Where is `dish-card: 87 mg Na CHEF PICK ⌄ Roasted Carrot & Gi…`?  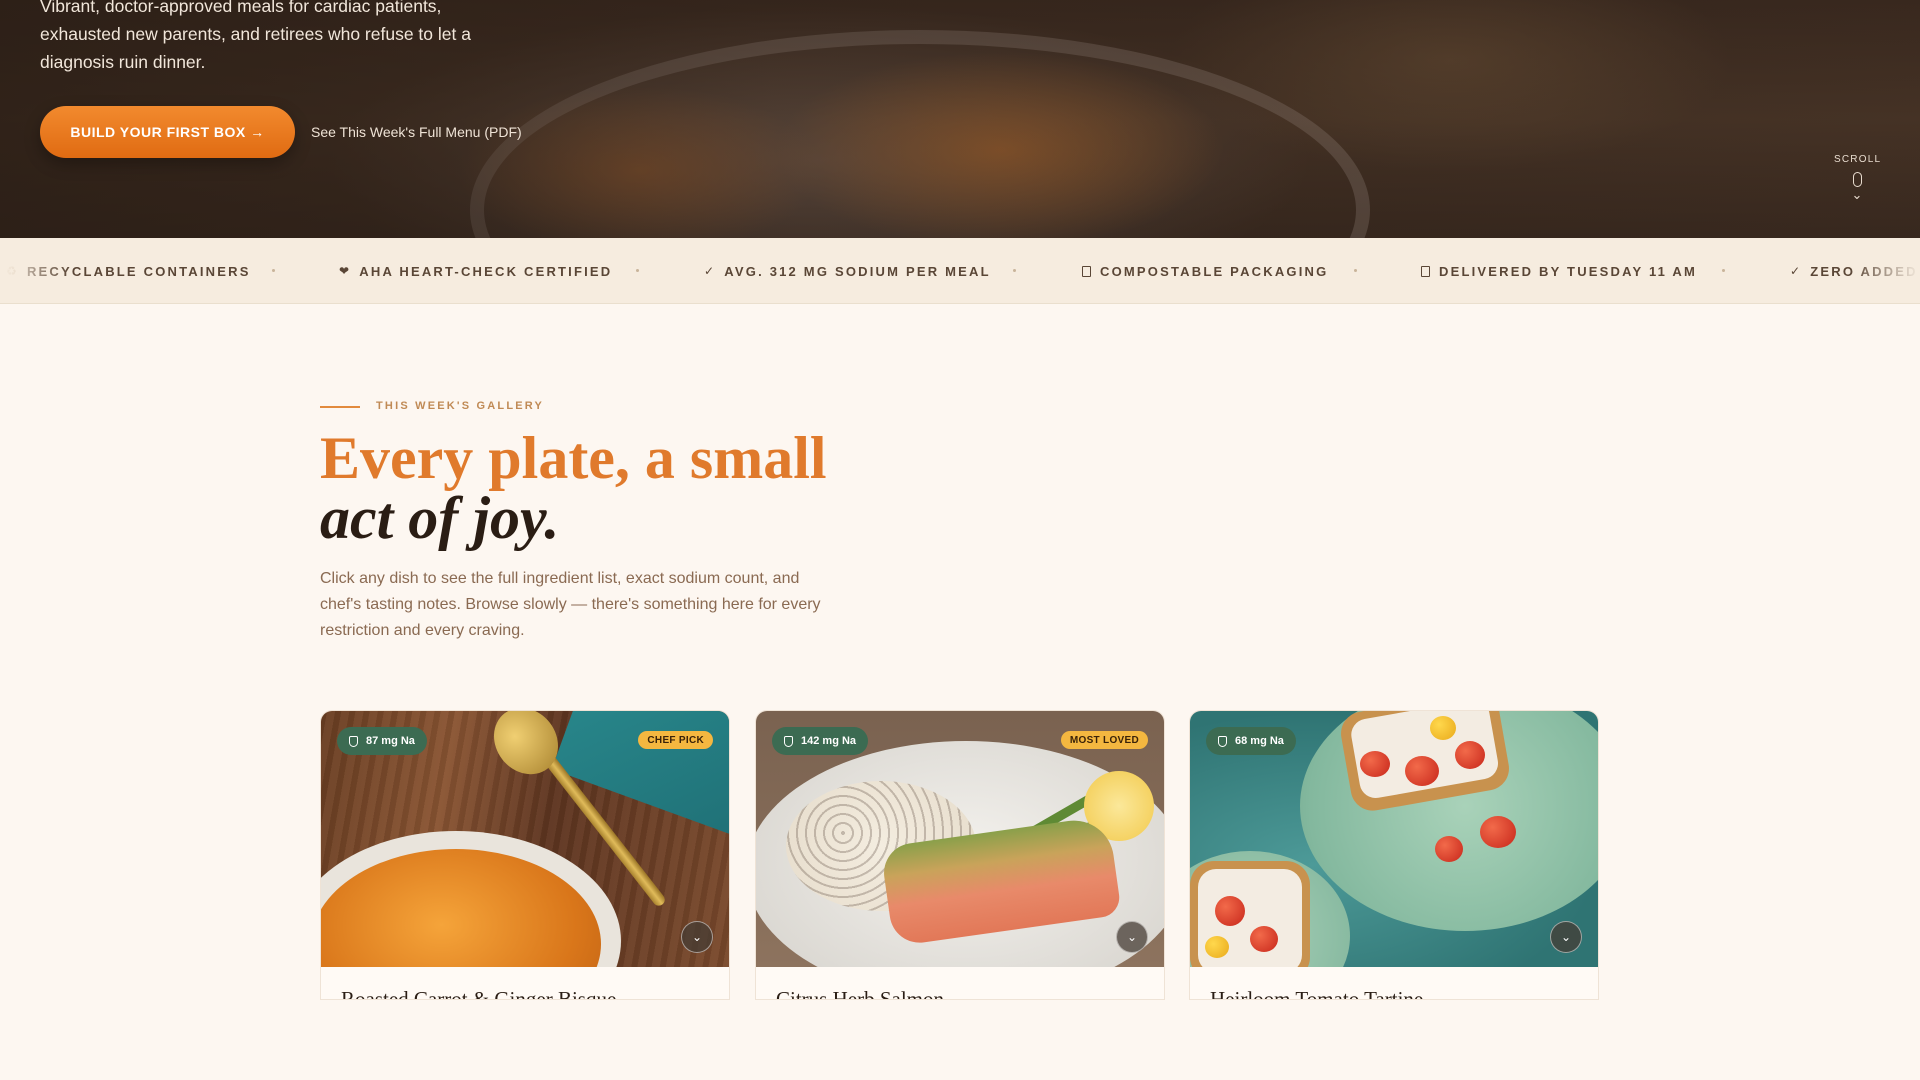
dish-card: 87 mg Na CHEF PICK ⌄ Roasted Carrot & Gi… is located at coordinates (525, 855).